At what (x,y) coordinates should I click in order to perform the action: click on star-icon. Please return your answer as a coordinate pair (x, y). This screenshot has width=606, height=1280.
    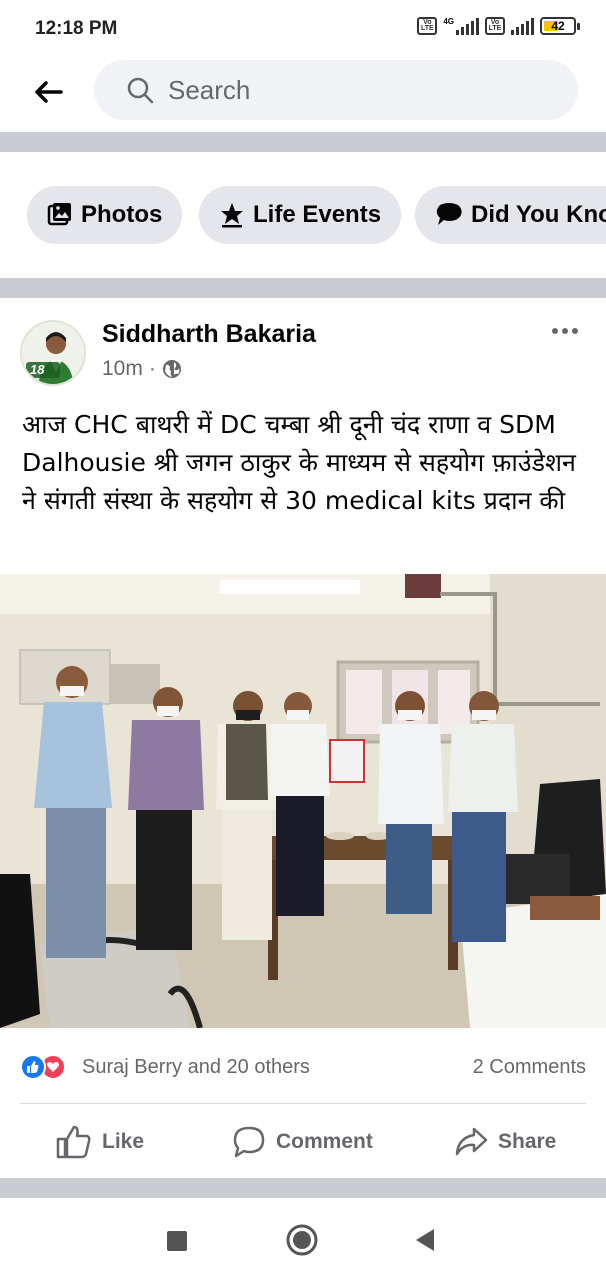
    Looking at the image, I should click on (232, 215).